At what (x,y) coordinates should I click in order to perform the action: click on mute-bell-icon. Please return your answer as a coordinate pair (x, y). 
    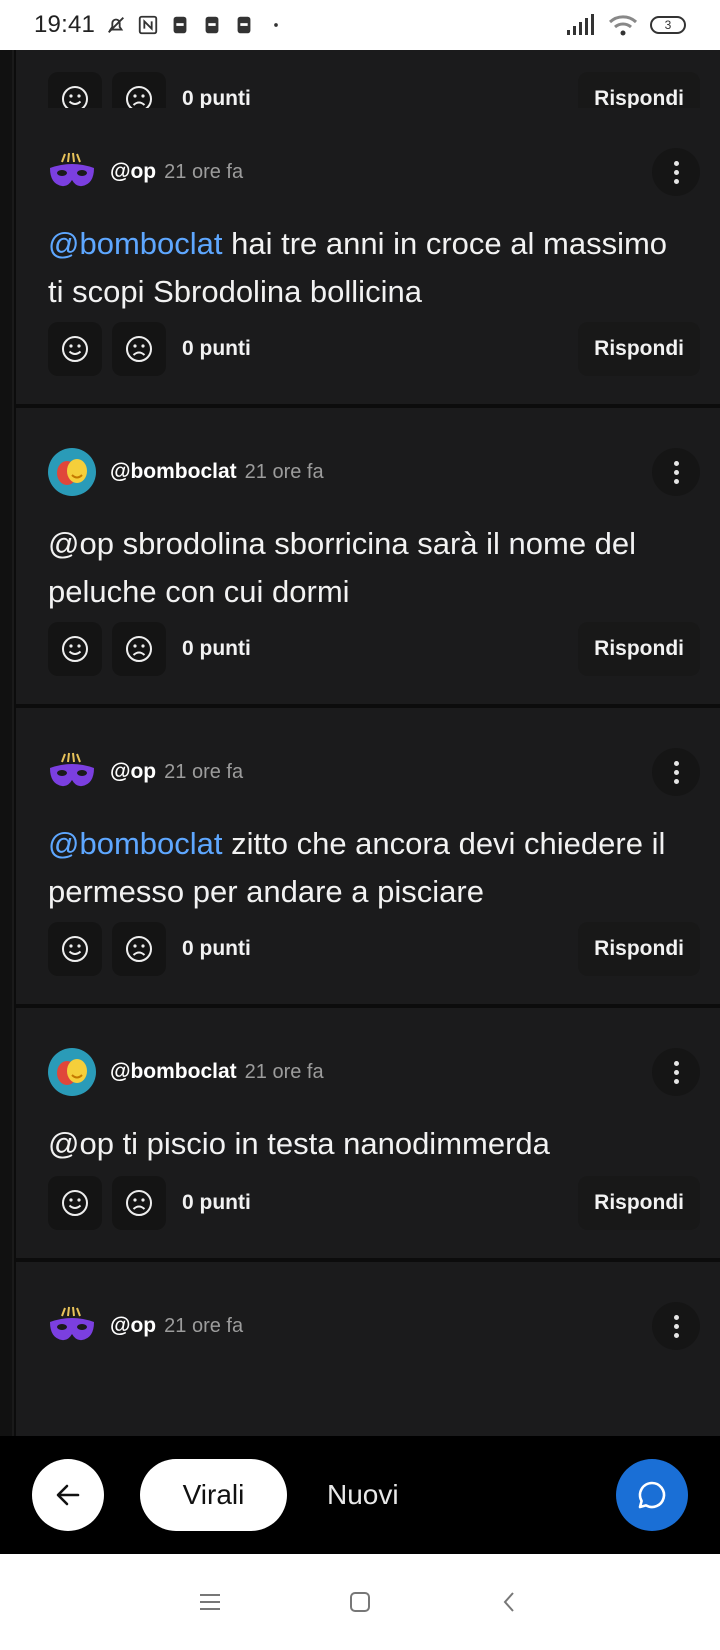
    Looking at the image, I should click on (116, 25).